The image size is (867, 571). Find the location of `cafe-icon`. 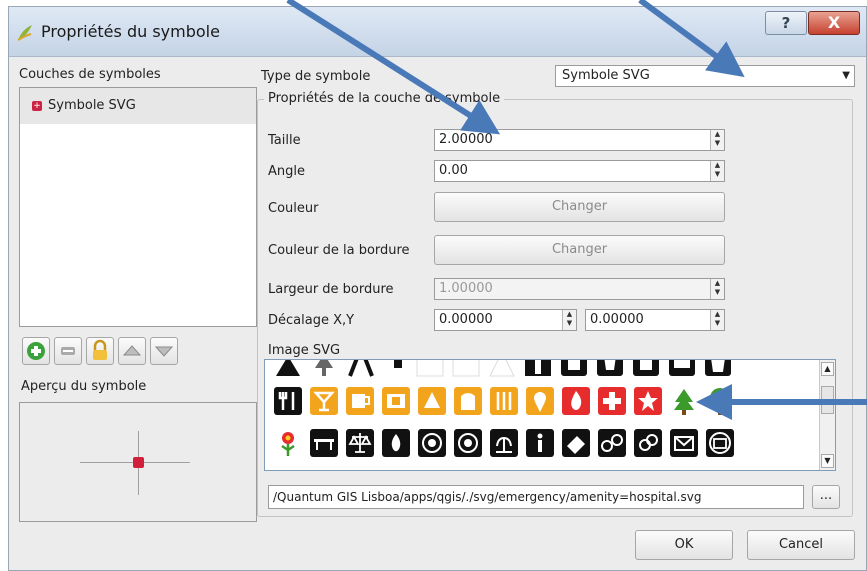

cafe-icon is located at coordinates (360, 401).